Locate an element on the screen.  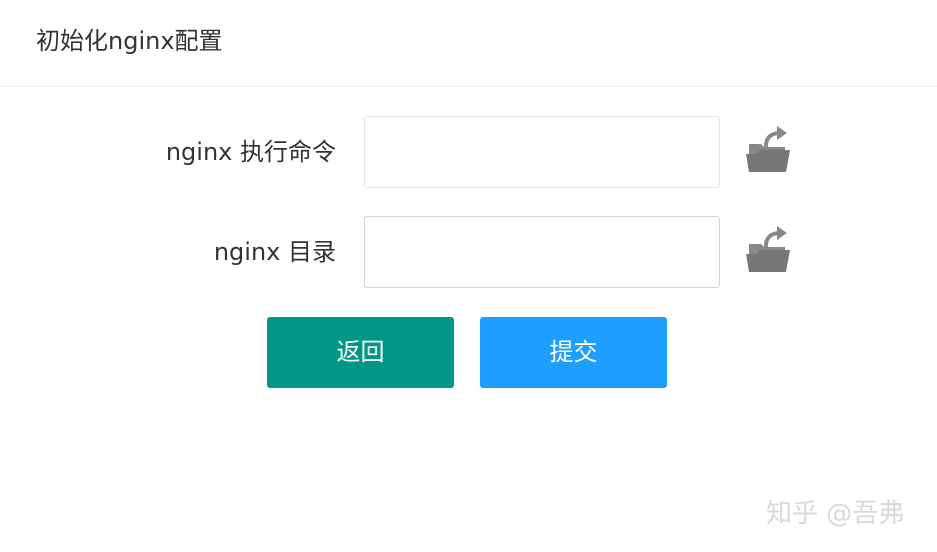
nginx-command-label: nginx 执行命令 is located at coordinates (250, 152).